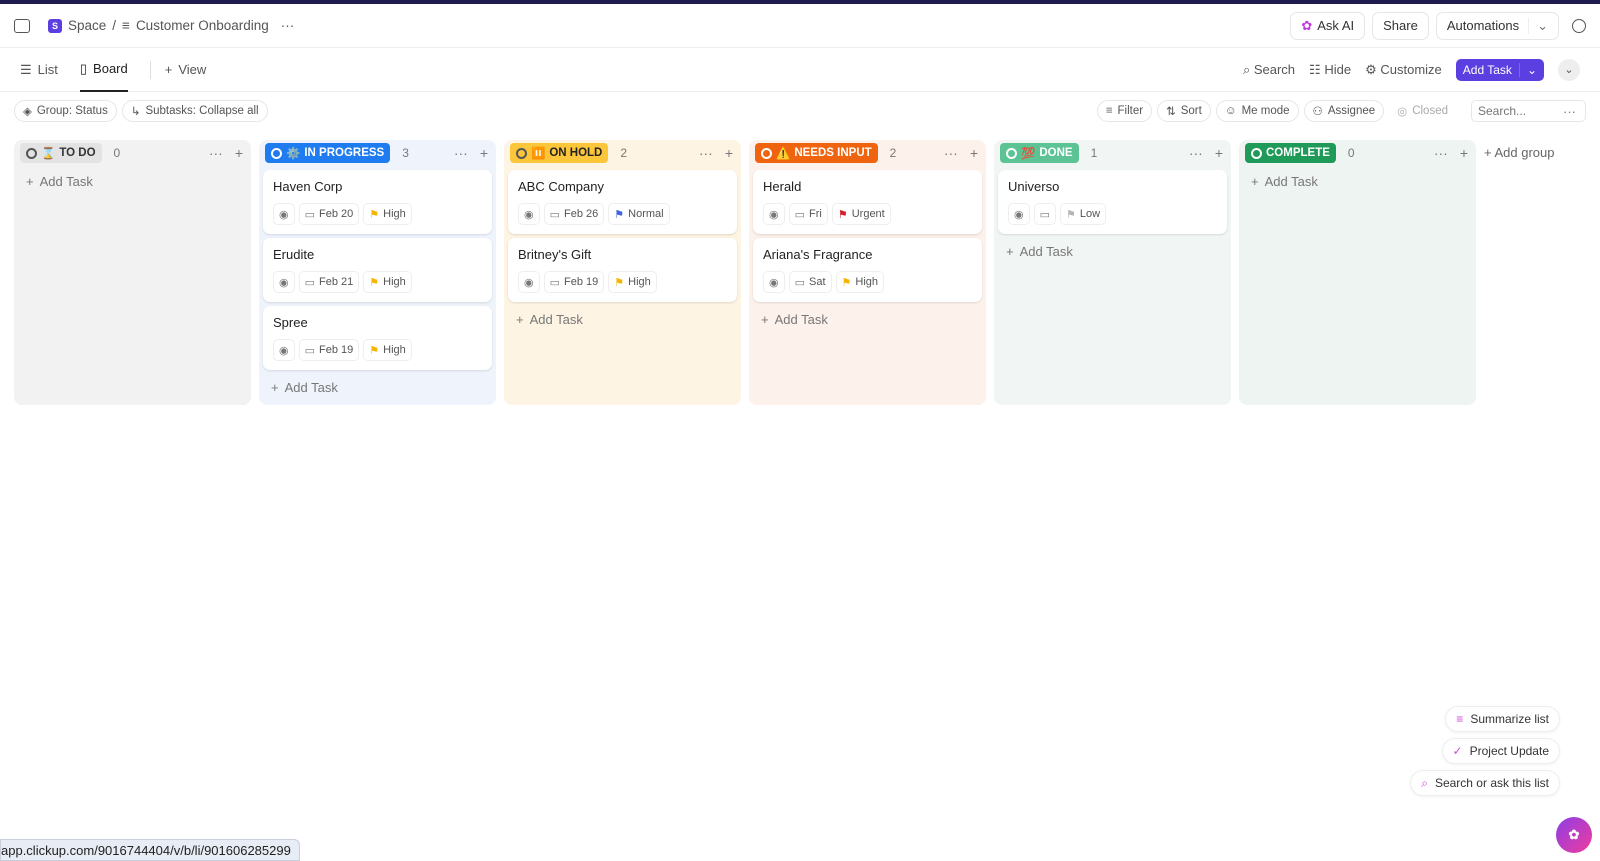 The width and height of the screenshot is (1600, 861). Describe the element at coordinates (1483, 25) in the screenshot. I see `automations-label: Automations` at that location.